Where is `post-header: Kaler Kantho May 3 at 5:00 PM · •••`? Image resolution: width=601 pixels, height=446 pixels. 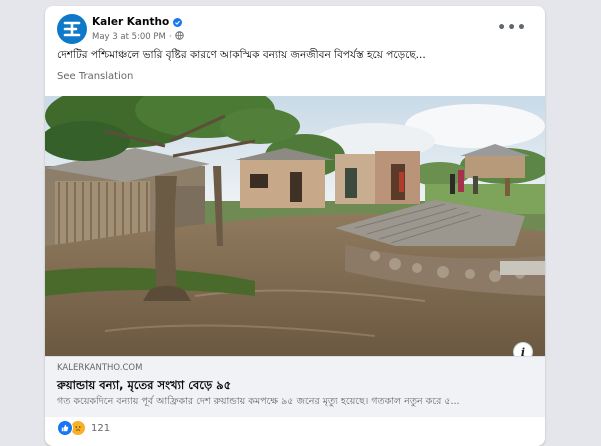 post-header: Kaler Kantho May 3 at 5:00 PM · ••• is located at coordinates (295, 31).